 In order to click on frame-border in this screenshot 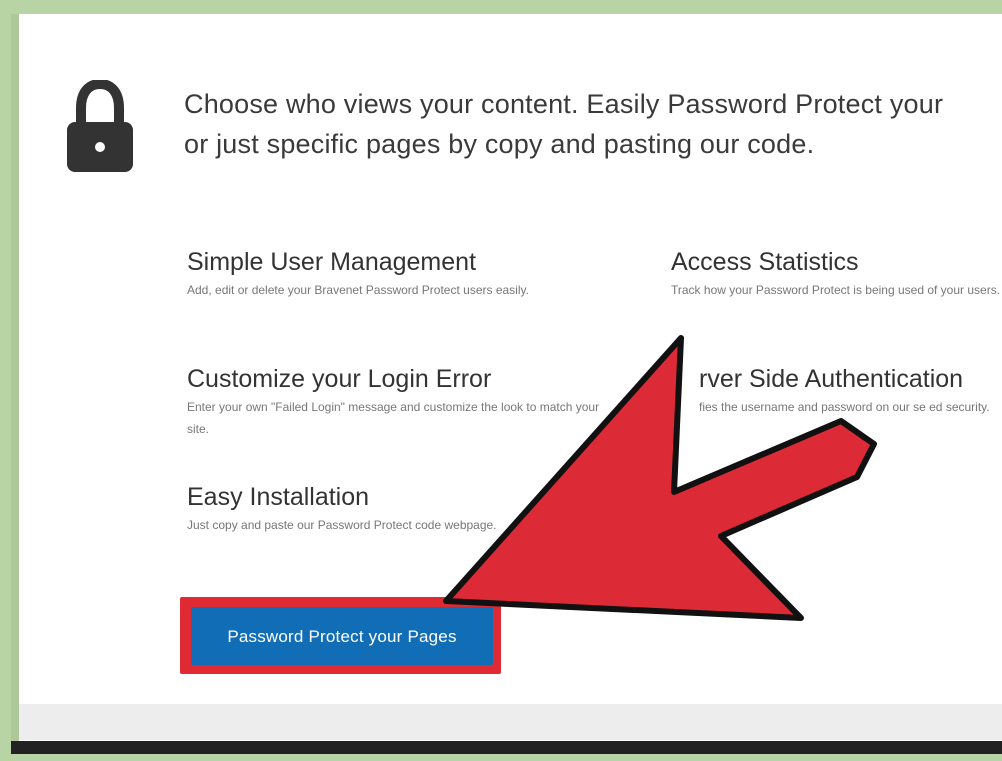, I will do `click(15, 384)`.